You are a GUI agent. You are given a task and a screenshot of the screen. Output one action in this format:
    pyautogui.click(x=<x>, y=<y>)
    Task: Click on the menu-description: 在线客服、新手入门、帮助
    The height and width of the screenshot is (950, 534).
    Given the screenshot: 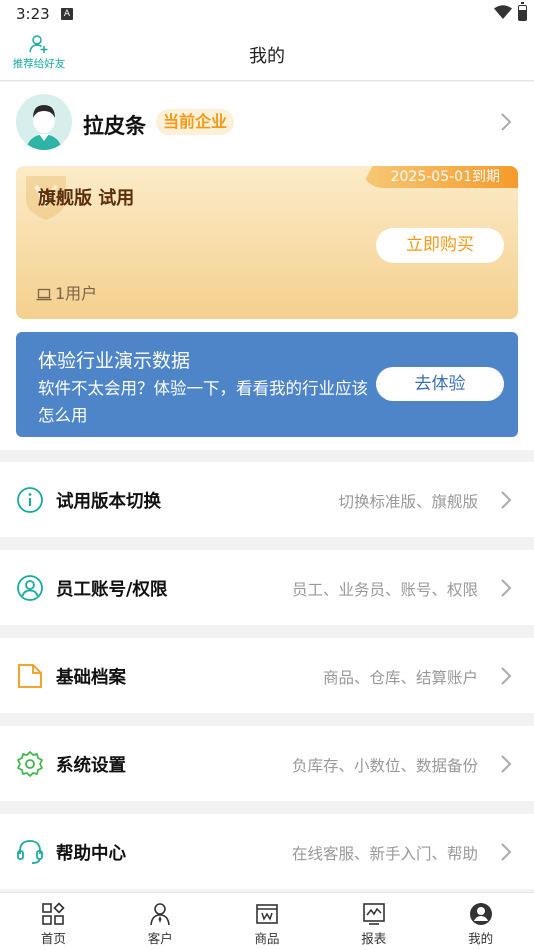 What is the action you would take?
    pyautogui.click(x=384, y=854)
    